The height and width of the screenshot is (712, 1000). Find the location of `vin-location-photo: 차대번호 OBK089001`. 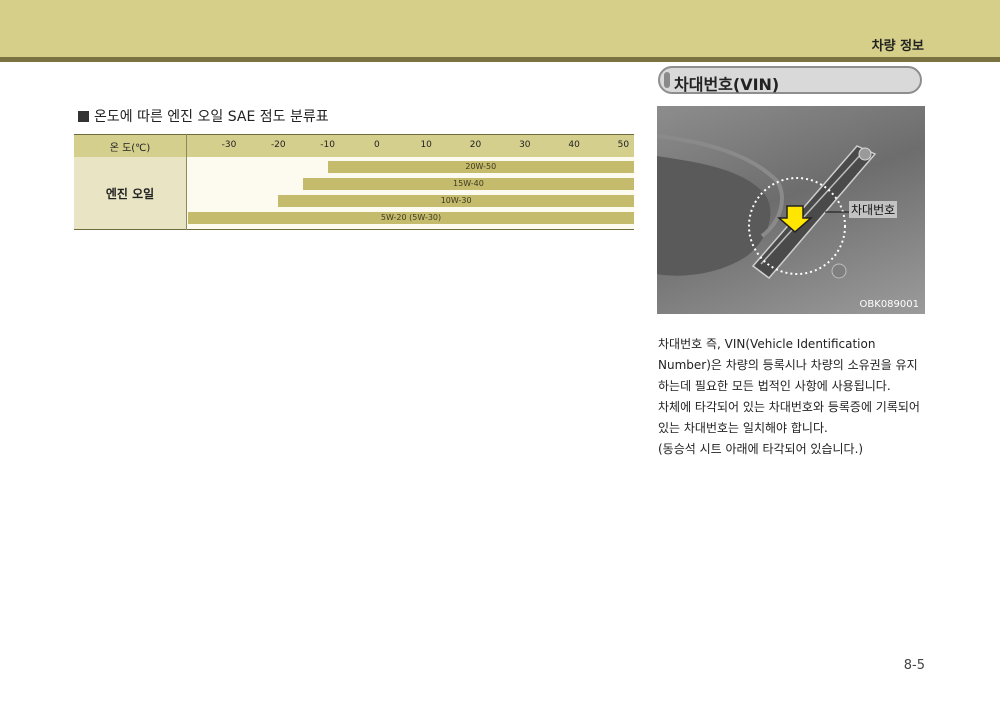

vin-location-photo: 차대번호 OBK089001 is located at coordinates (791, 210).